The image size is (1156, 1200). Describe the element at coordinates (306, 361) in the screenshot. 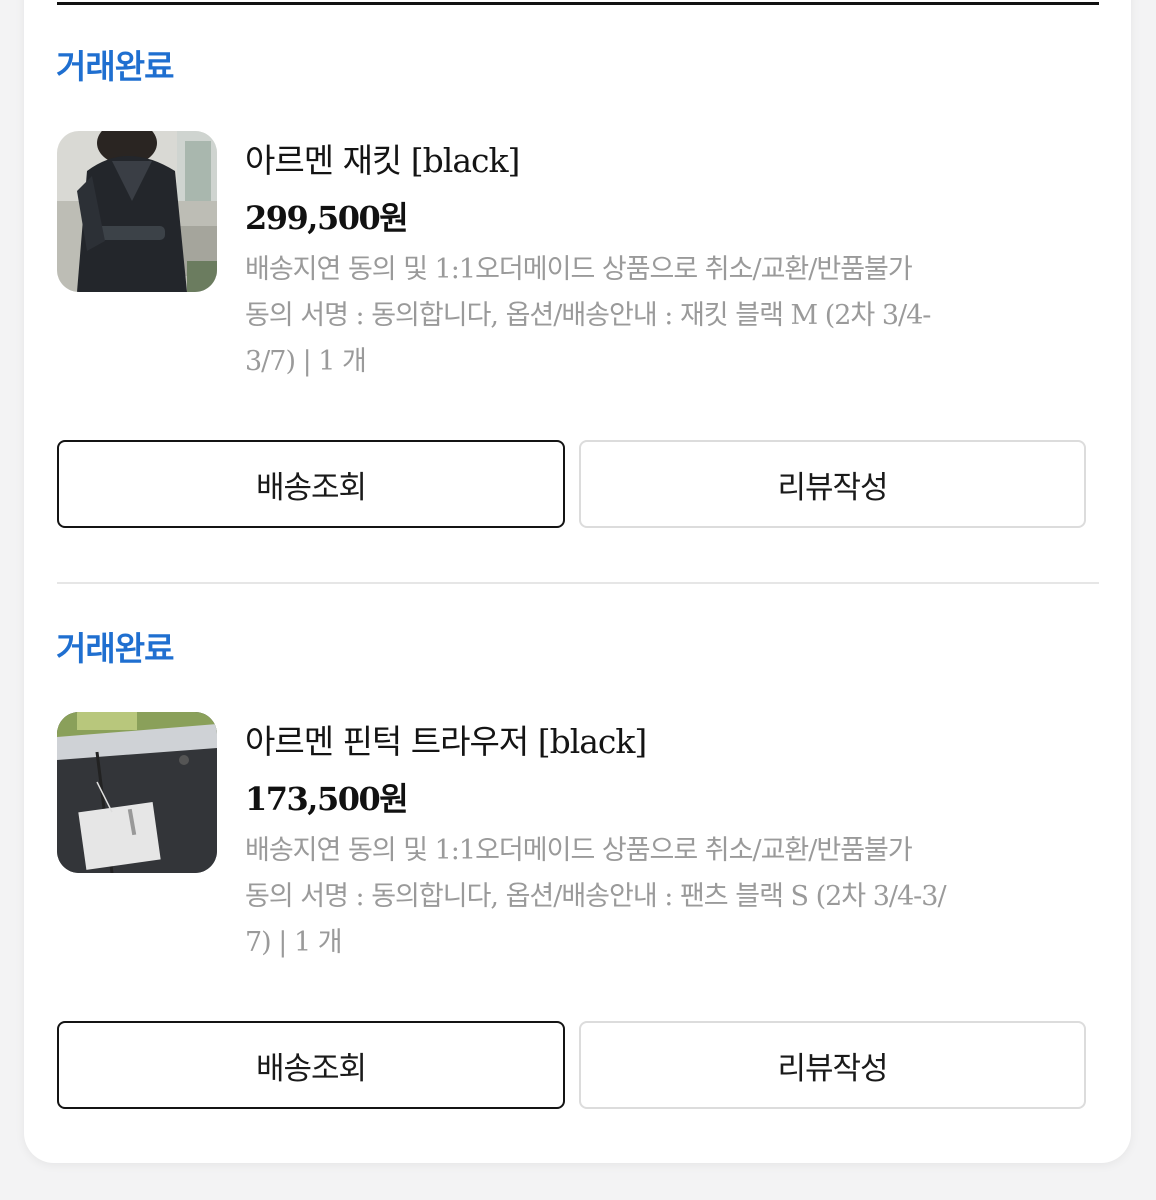

I see `option-line: 3/7) | 1 개` at that location.